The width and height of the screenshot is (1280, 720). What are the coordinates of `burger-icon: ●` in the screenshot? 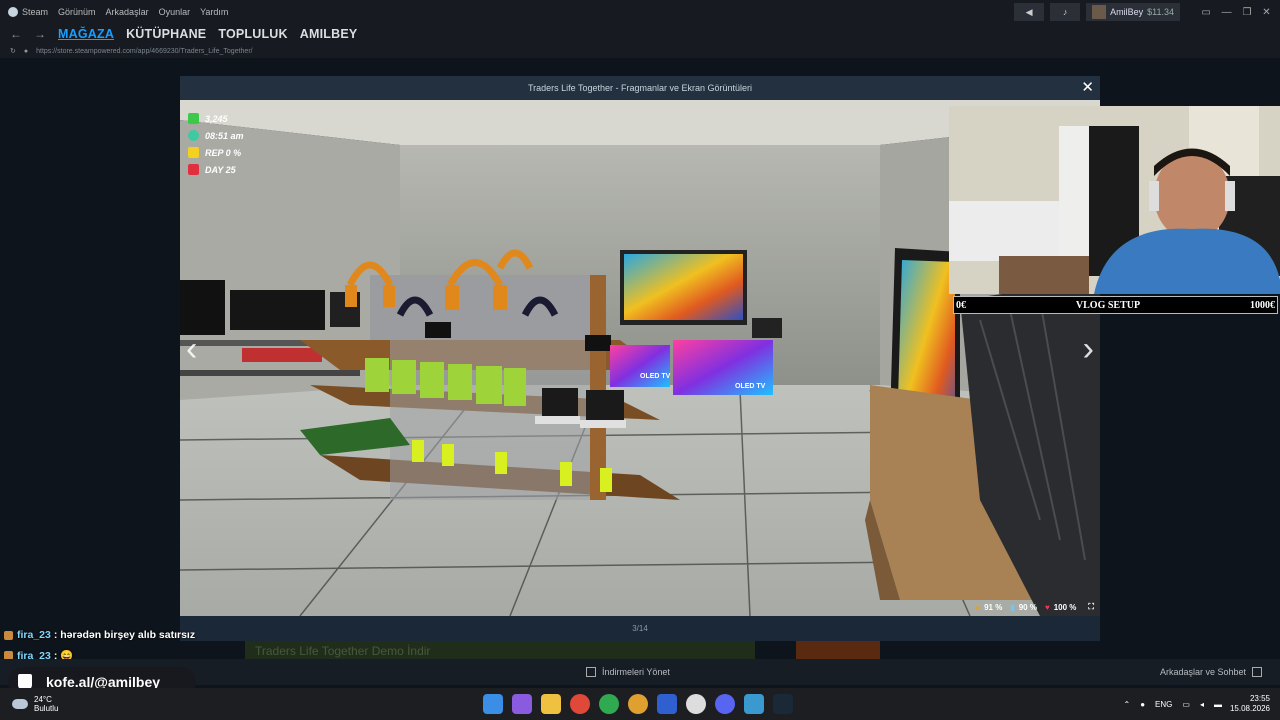 It's located at (978, 607).